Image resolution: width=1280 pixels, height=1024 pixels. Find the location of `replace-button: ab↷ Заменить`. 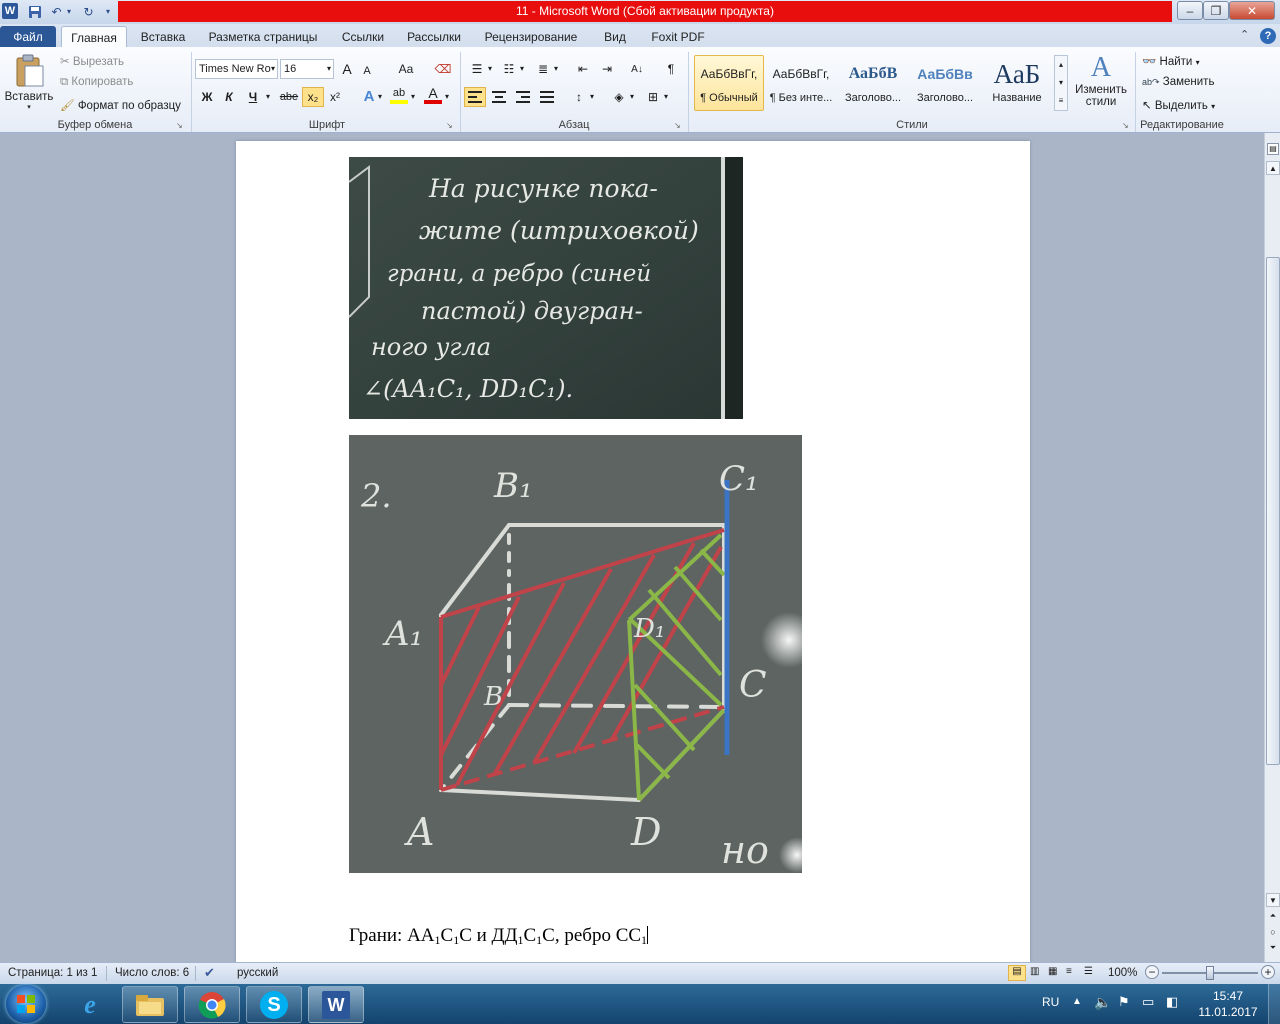

replace-button: ab↷ Заменить is located at coordinates (1178, 82).